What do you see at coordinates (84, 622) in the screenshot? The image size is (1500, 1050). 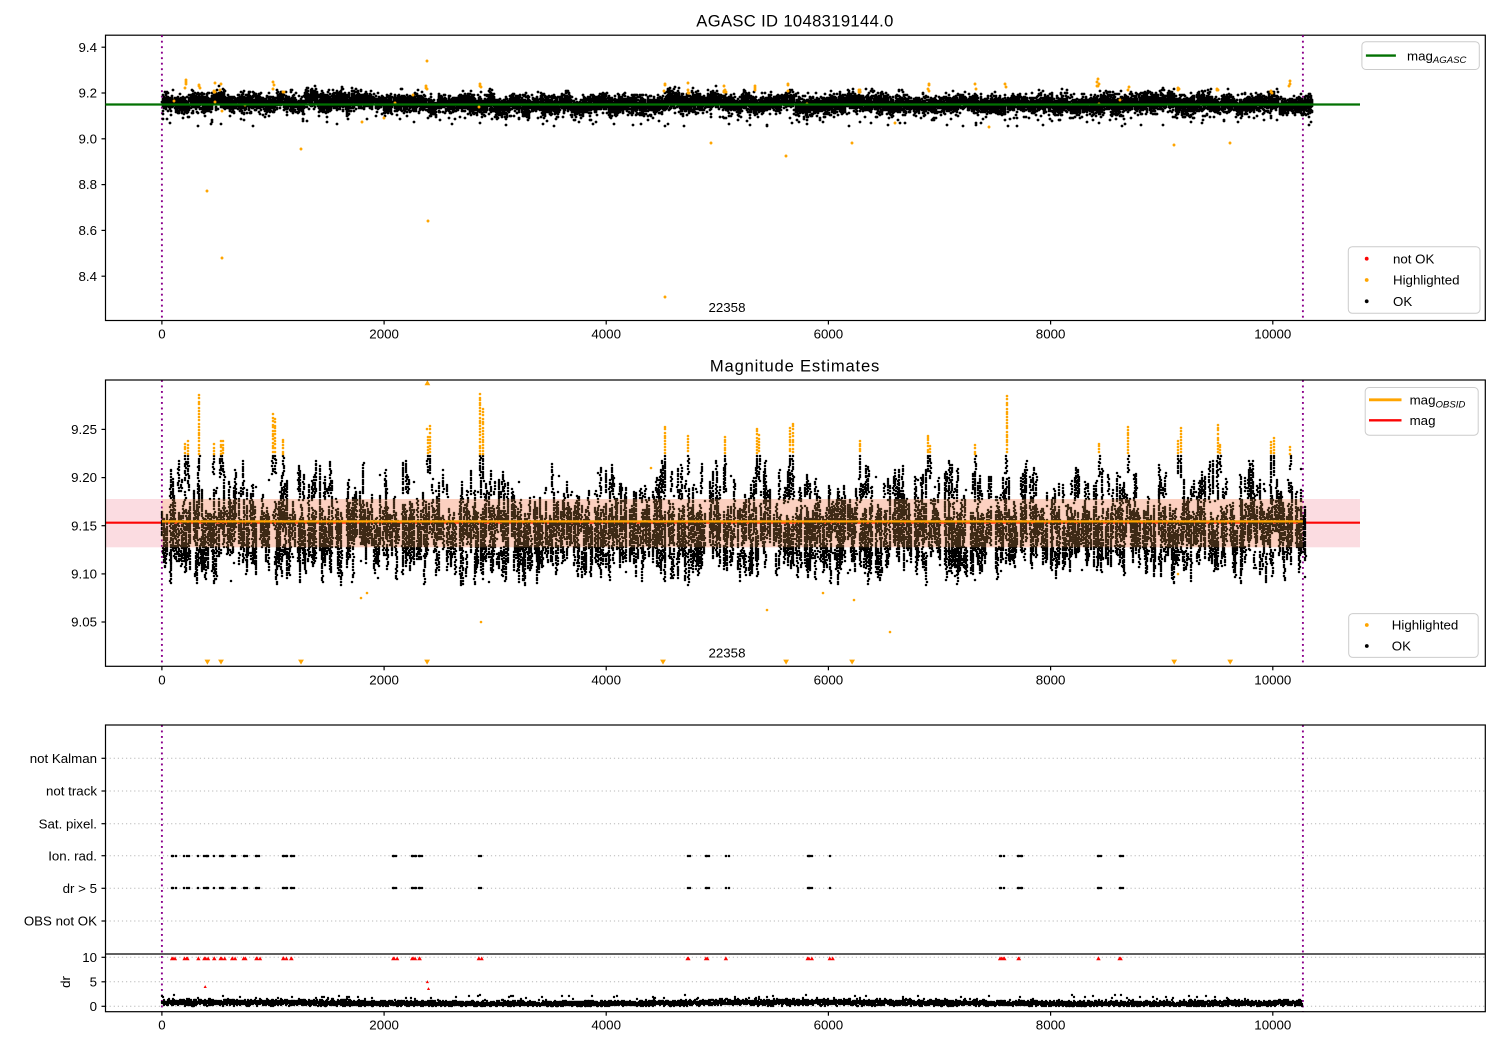 I see `svg-text: 9.05` at bounding box center [84, 622].